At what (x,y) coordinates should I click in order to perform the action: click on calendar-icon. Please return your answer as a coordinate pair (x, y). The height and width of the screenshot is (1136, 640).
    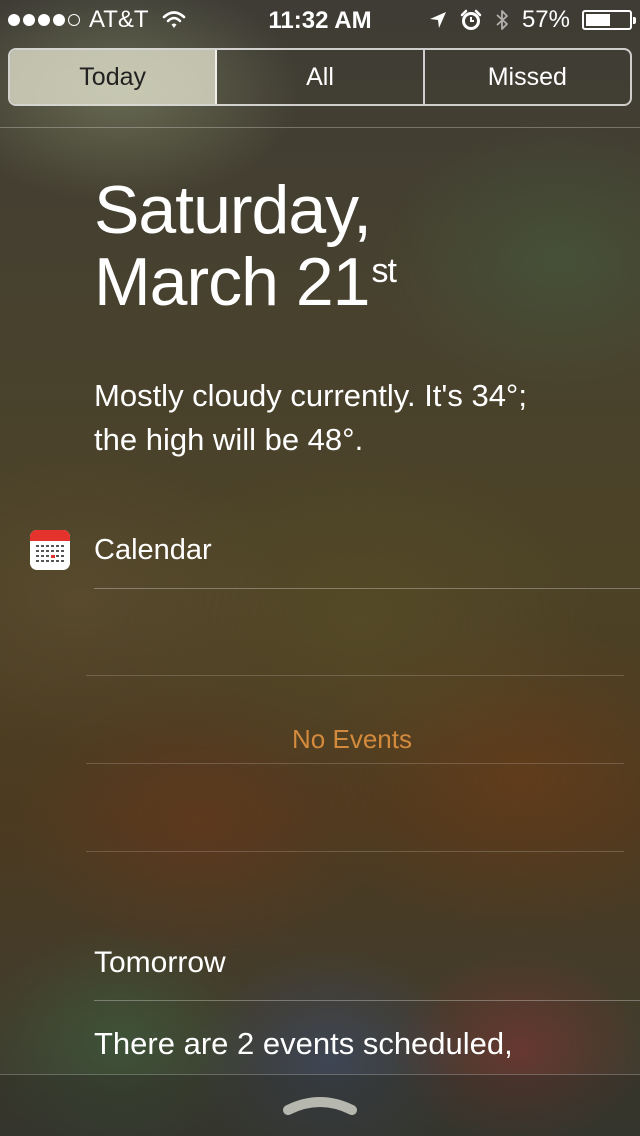
    Looking at the image, I should click on (50, 550).